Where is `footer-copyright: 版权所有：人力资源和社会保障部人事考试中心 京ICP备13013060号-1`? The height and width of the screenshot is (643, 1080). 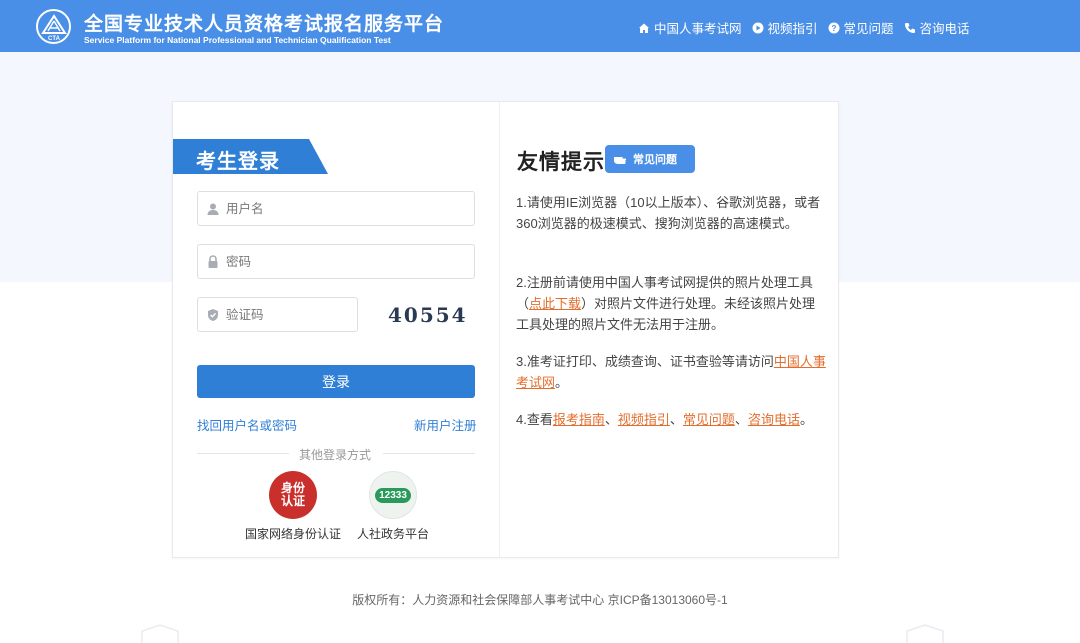
footer-copyright: 版权所有：人力资源和社会保障部人事考试中心 京ICP备13013060号-1 is located at coordinates (540, 600).